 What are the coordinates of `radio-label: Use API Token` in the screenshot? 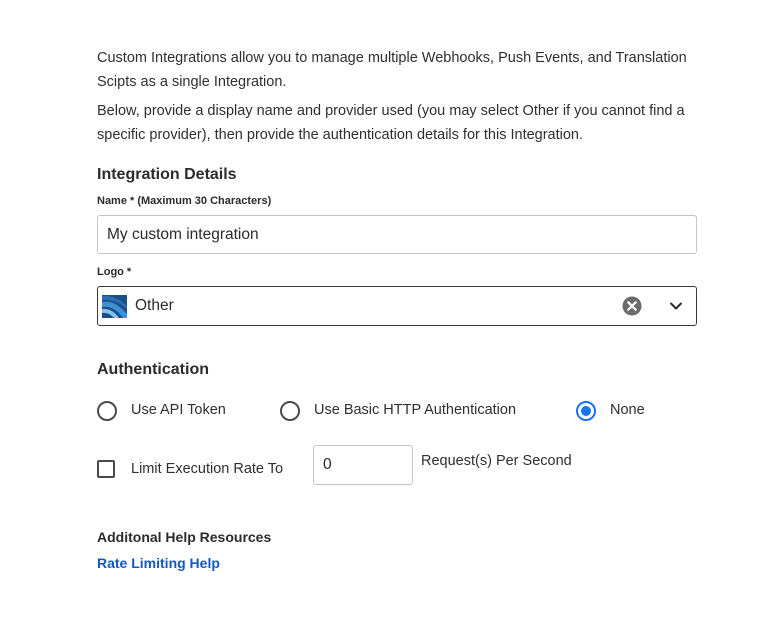 It's located at (178, 410).